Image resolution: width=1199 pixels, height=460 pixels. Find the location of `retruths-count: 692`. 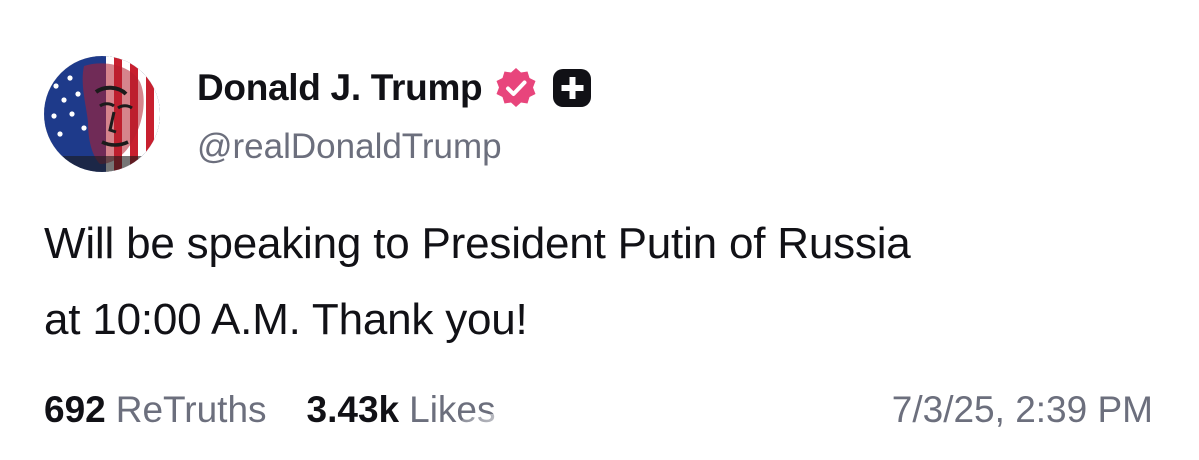

retruths-count: 692 is located at coordinates (75, 409).